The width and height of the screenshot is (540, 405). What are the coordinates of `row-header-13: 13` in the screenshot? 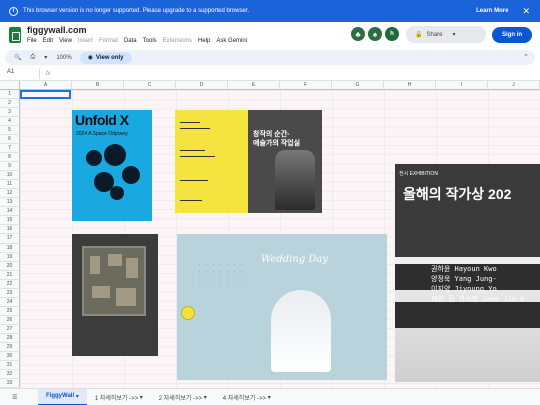 It's located at (10, 203).